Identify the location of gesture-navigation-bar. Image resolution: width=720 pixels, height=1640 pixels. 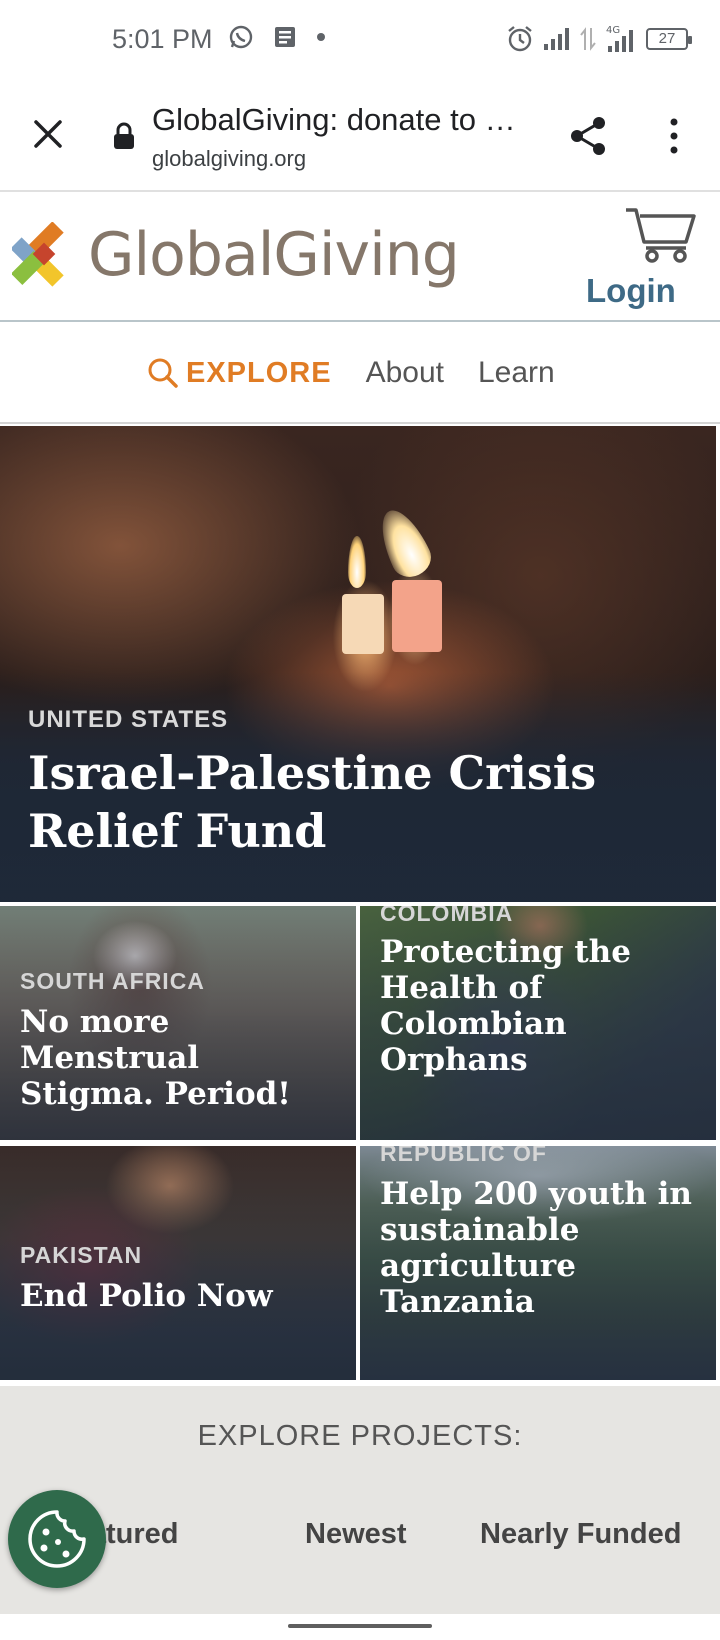
(360, 1626).